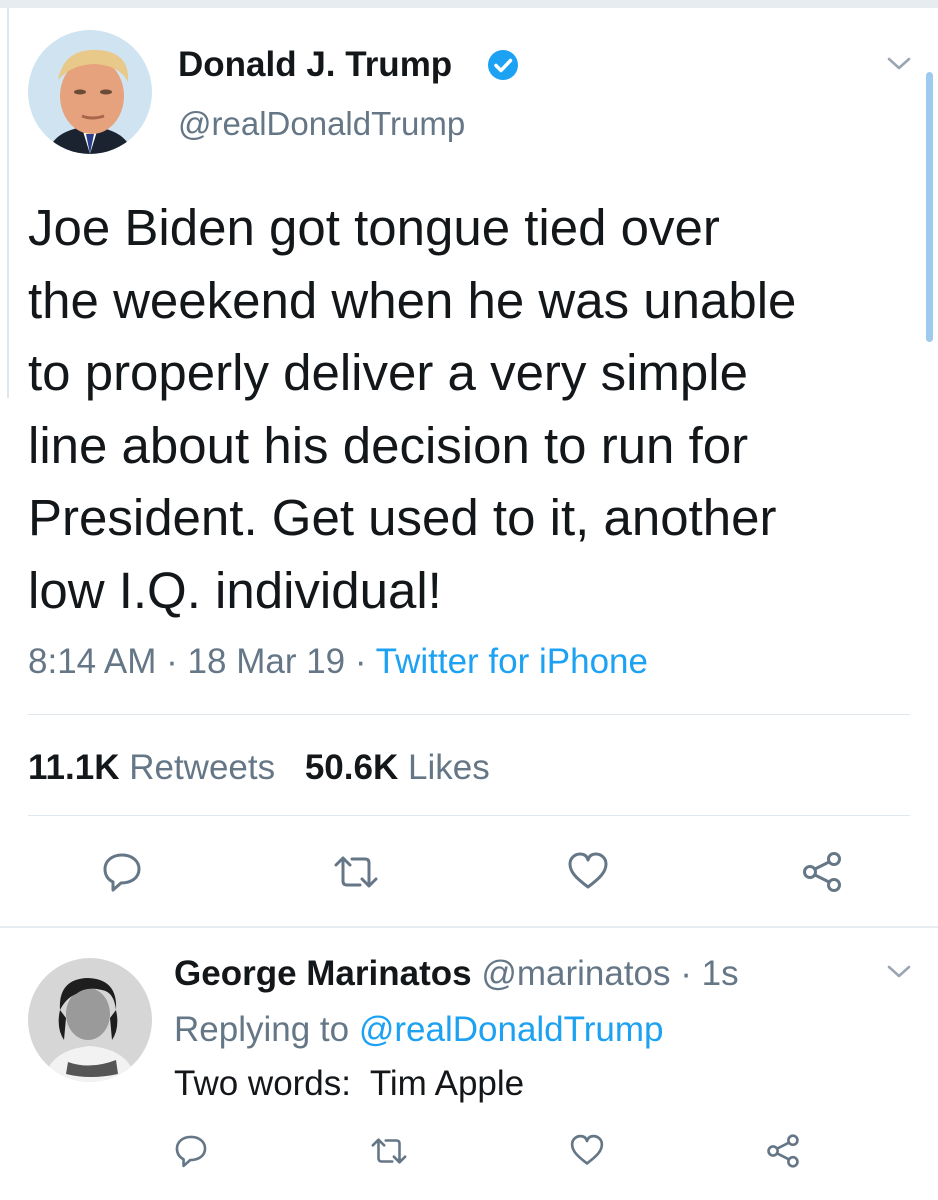  I want to click on reply-like-button, so click(587, 1153).